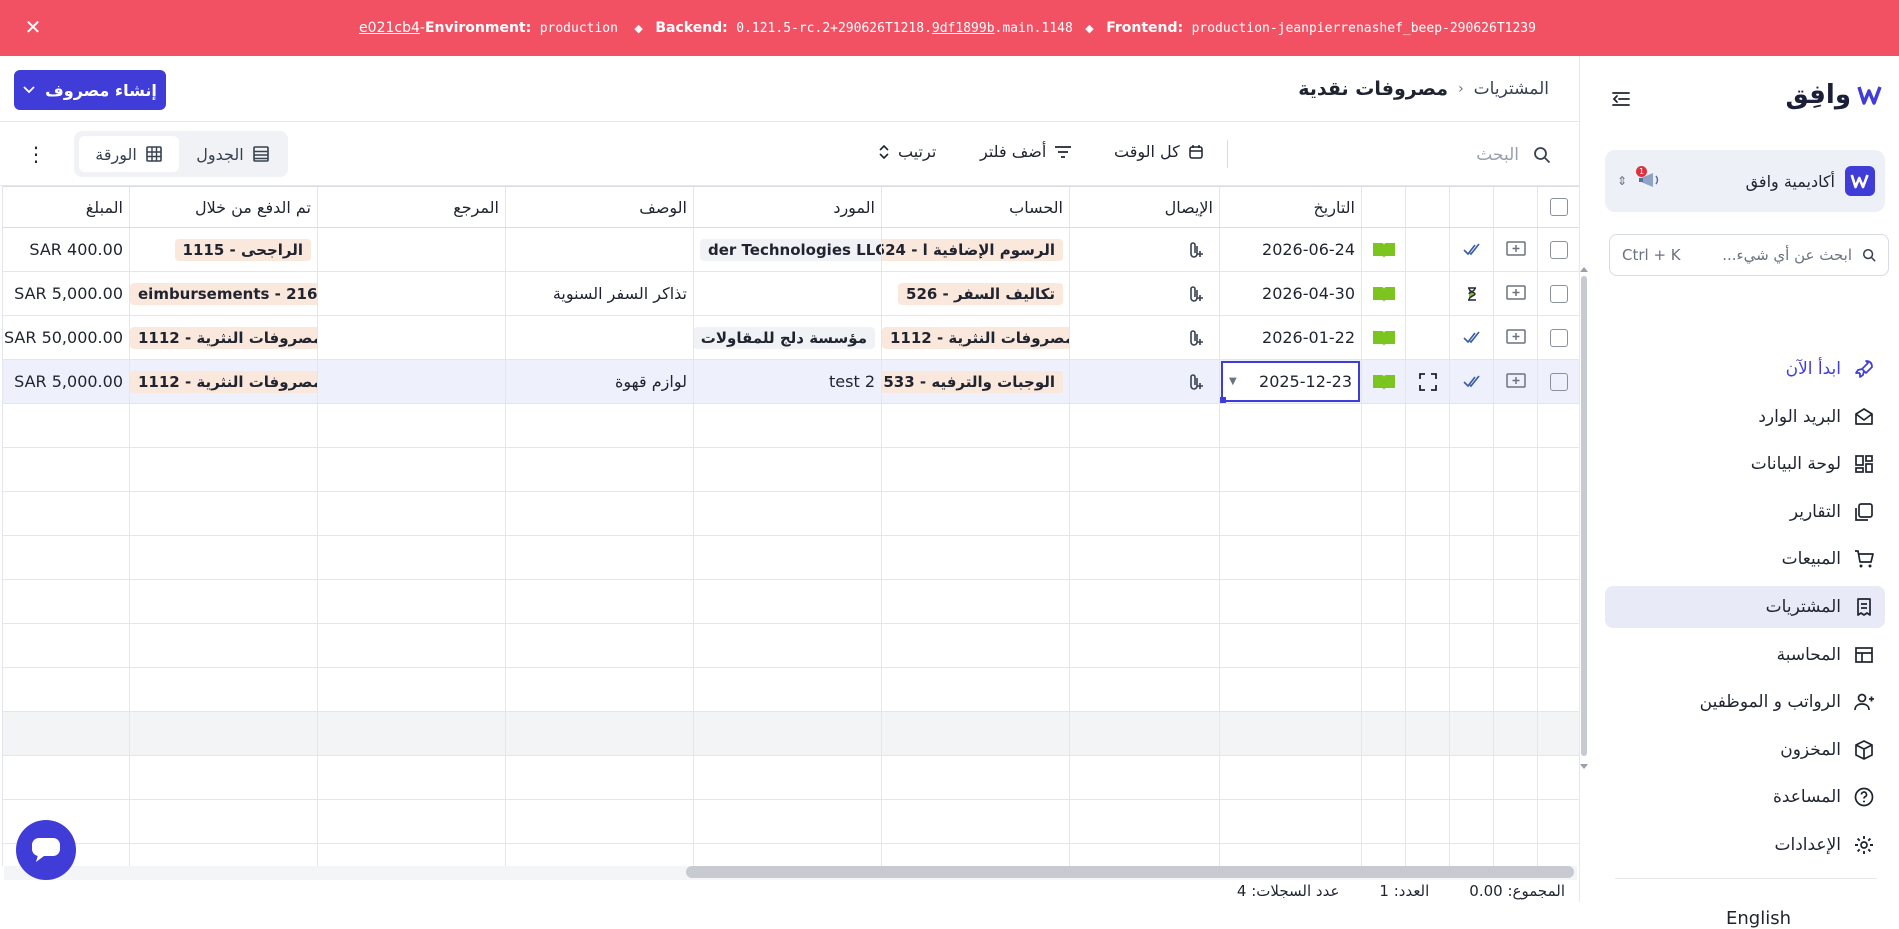 The height and width of the screenshot is (929, 1899). What do you see at coordinates (1144, 207) in the screenshot?
I see `col-receipt: الإيصال` at bounding box center [1144, 207].